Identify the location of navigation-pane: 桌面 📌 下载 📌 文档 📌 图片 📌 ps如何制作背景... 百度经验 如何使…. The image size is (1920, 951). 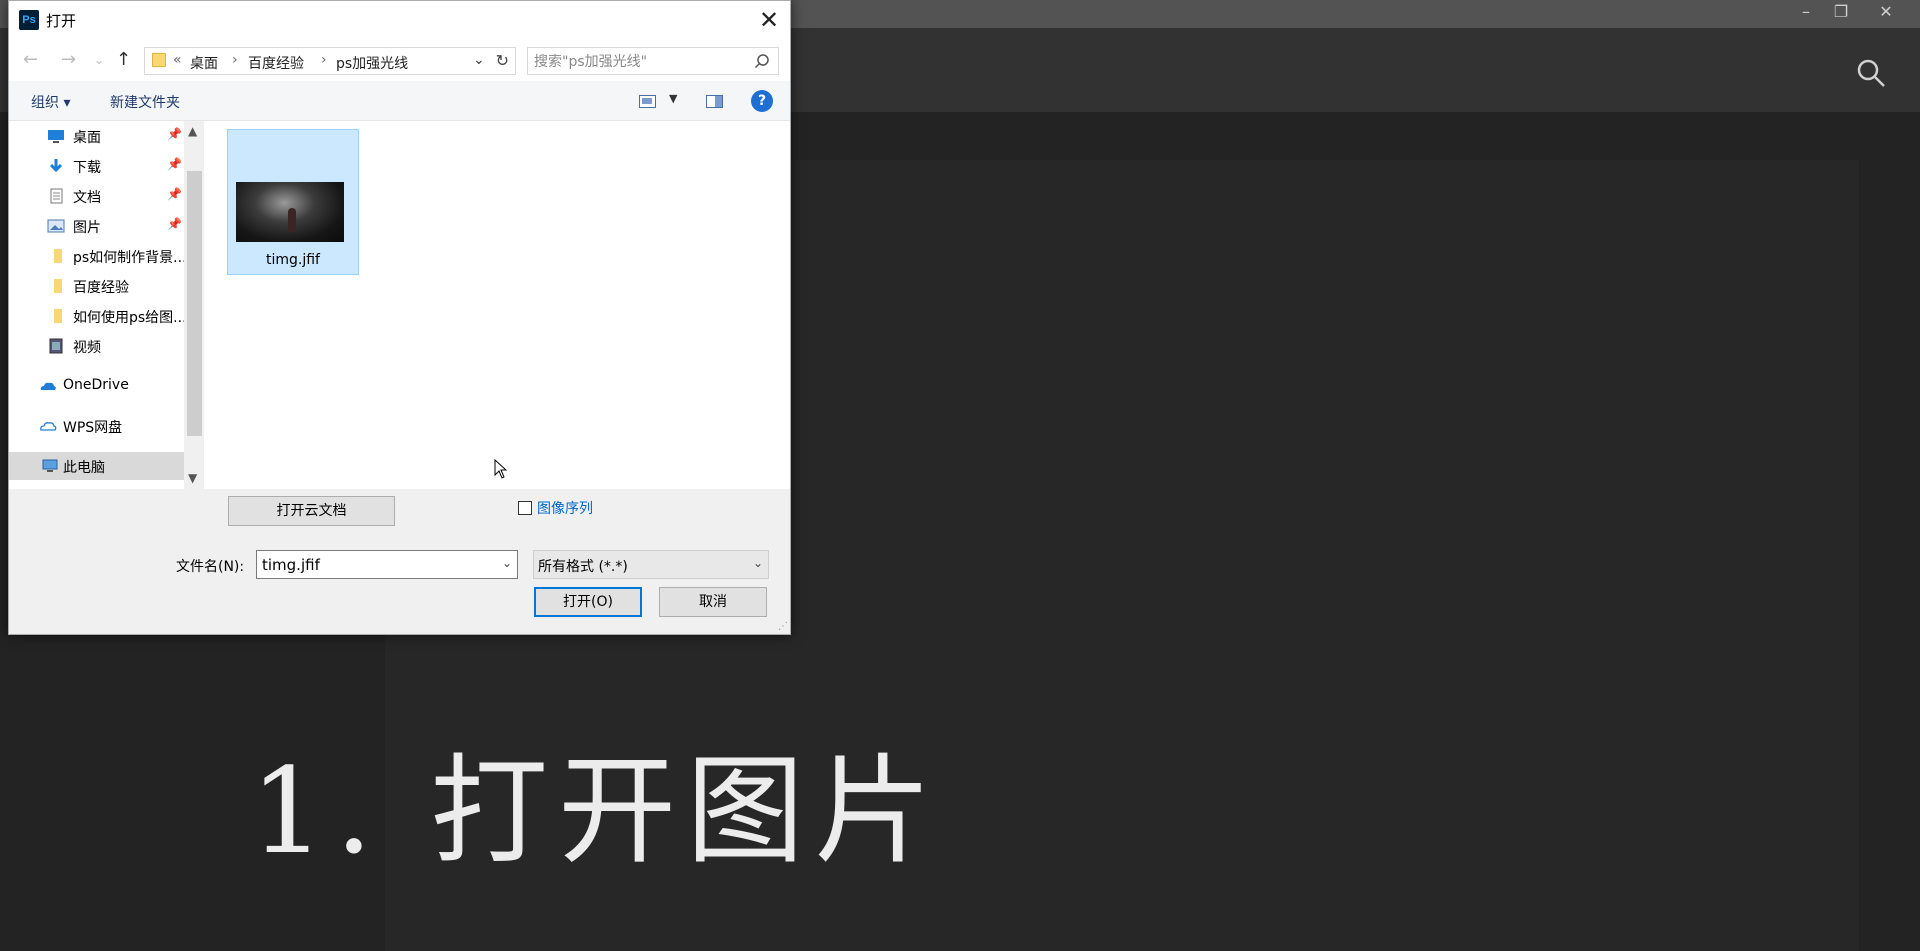
(106, 305).